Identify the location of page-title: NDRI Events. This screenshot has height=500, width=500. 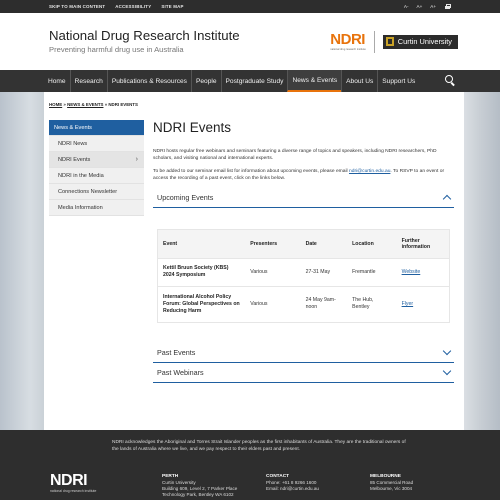
(192, 127).